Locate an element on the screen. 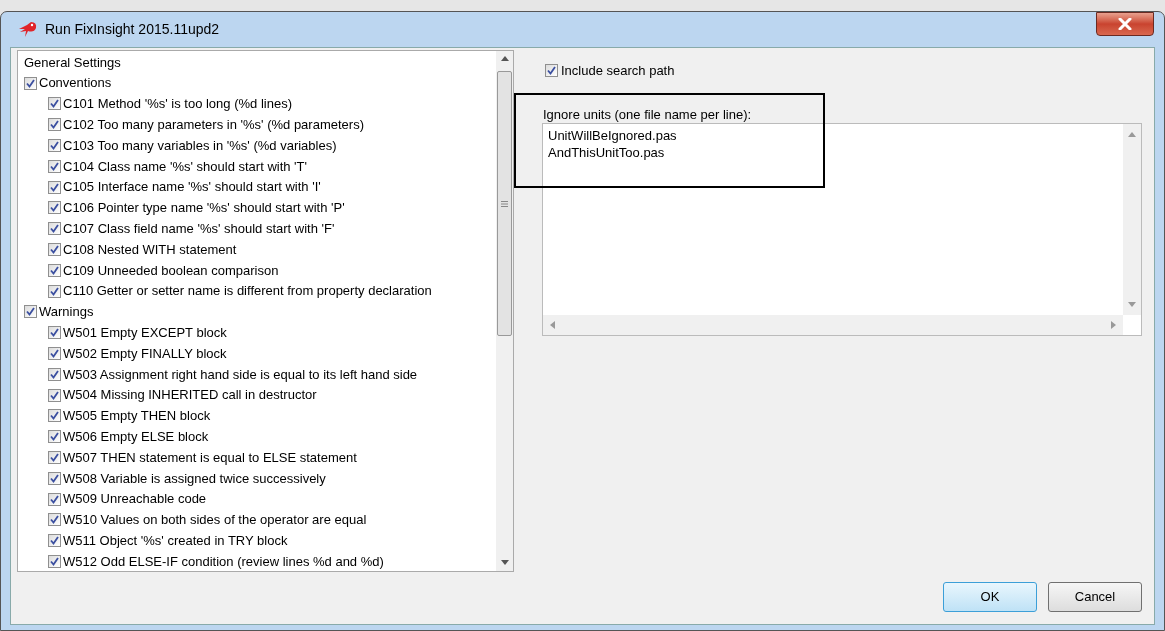 The width and height of the screenshot is (1165, 631). tree-item: C108 Nested WITH statement is located at coordinates (150, 249).